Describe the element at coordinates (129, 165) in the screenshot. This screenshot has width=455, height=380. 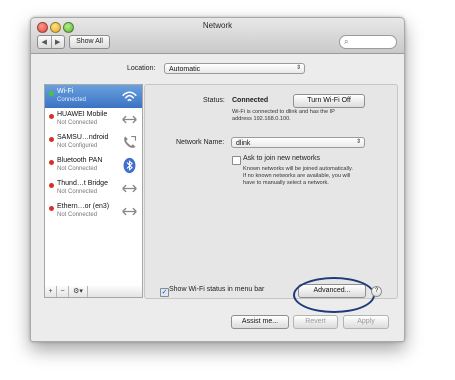
I see `bluetooth-icon` at that location.